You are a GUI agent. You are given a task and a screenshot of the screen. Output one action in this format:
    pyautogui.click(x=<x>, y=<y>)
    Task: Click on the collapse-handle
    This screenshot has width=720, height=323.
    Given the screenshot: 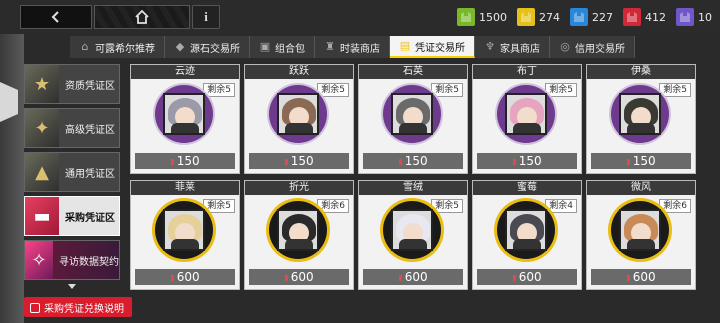 What is the action you would take?
    pyautogui.click(x=9, y=102)
    